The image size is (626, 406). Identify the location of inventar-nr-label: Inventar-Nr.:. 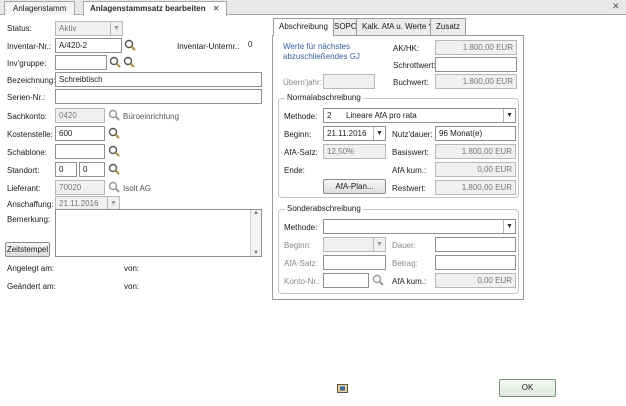
(29, 46).